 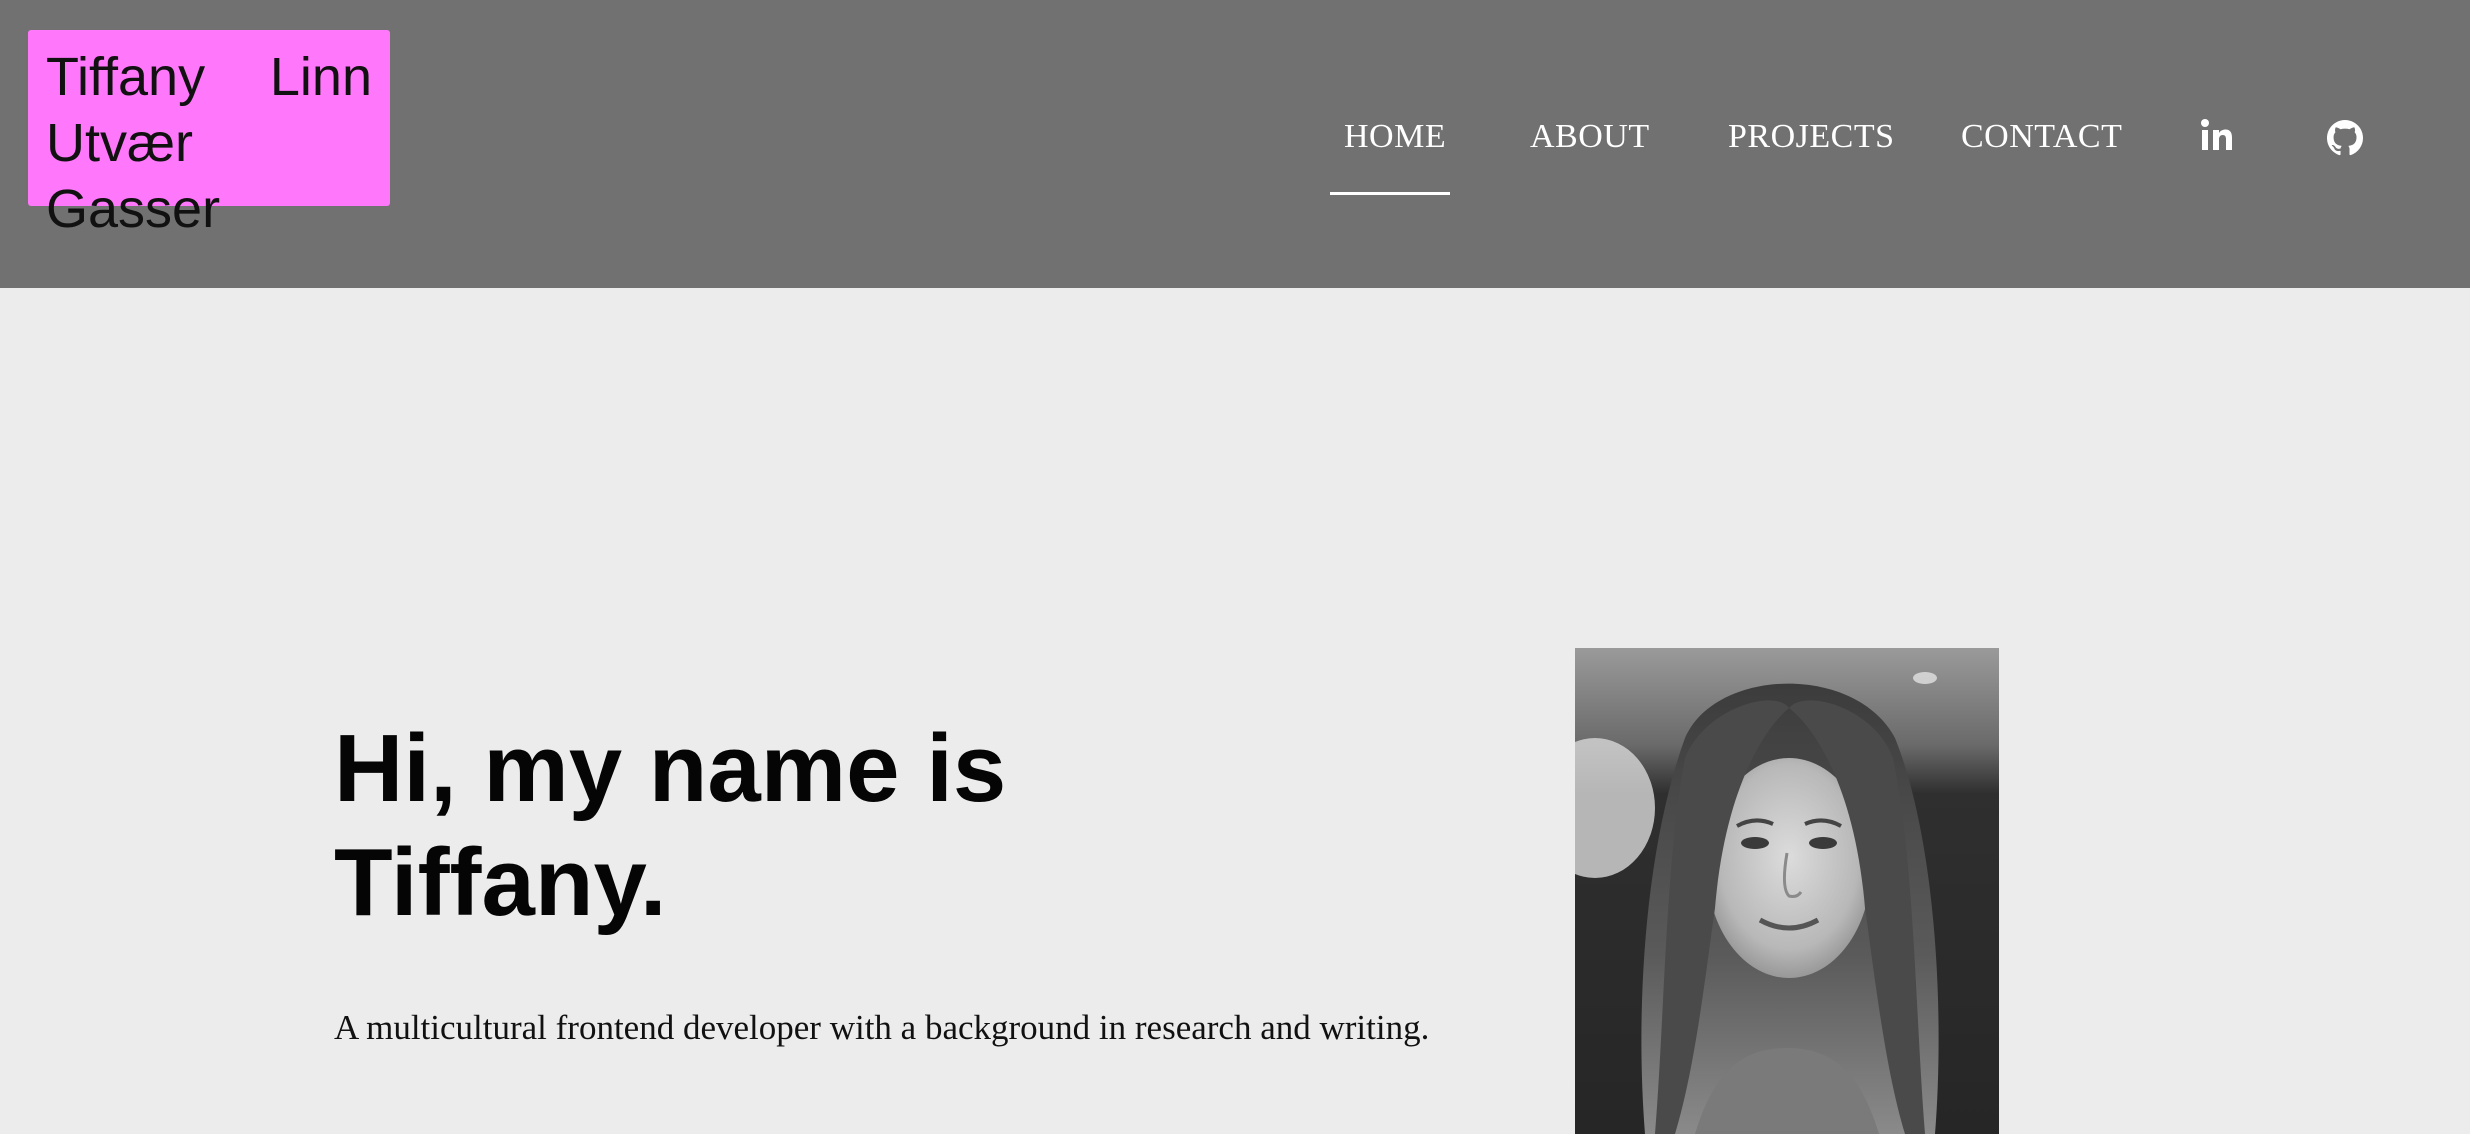 I want to click on nav-projects: PROJECTS, so click(x=1811, y=137).